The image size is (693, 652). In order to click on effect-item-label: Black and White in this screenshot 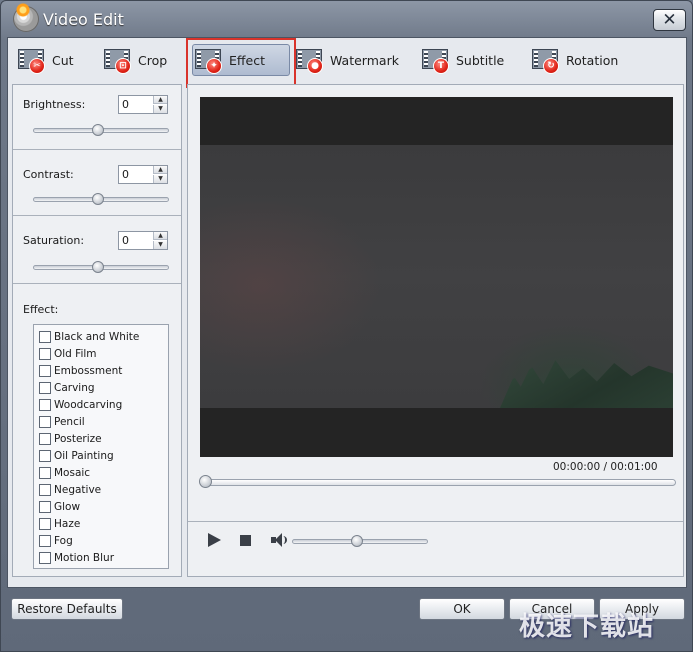, I will do `click(97, 337)`.